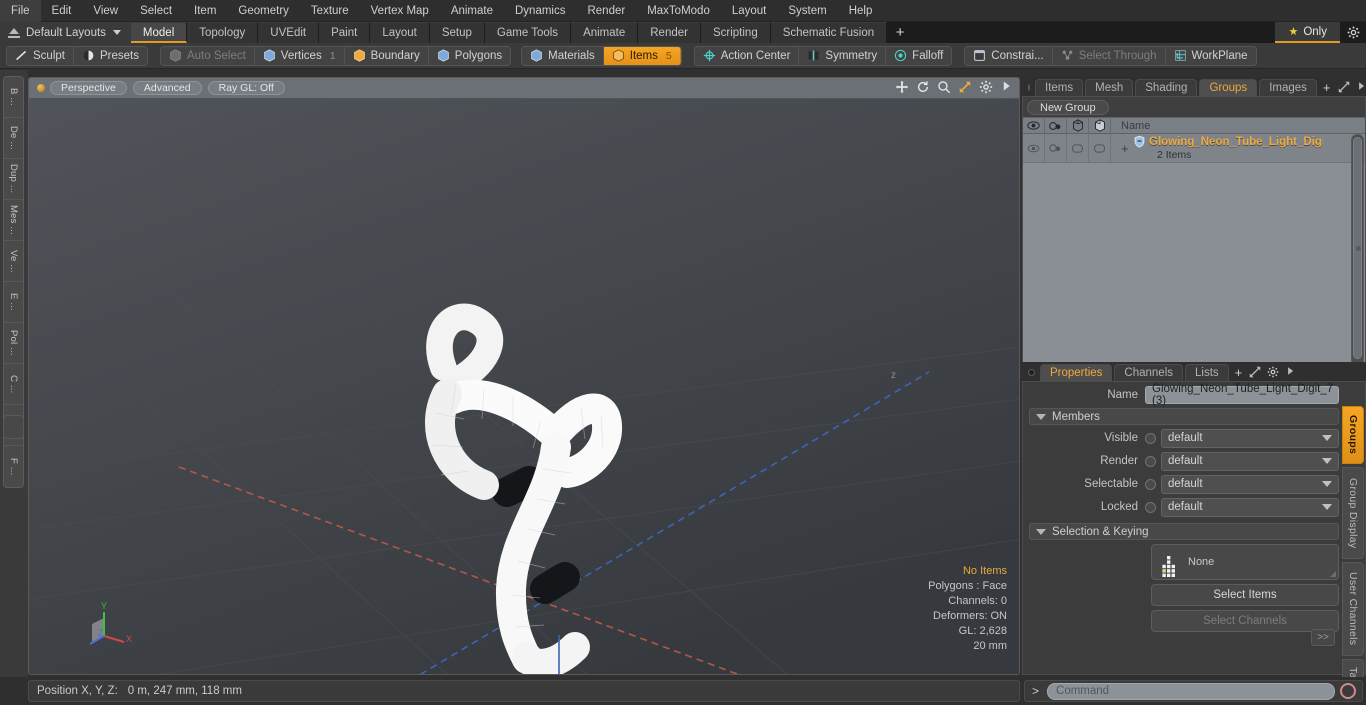  Describe the element at coordinates (1353, 435) in the screenshot. I see `side-tab-groups: Groups` at that location.